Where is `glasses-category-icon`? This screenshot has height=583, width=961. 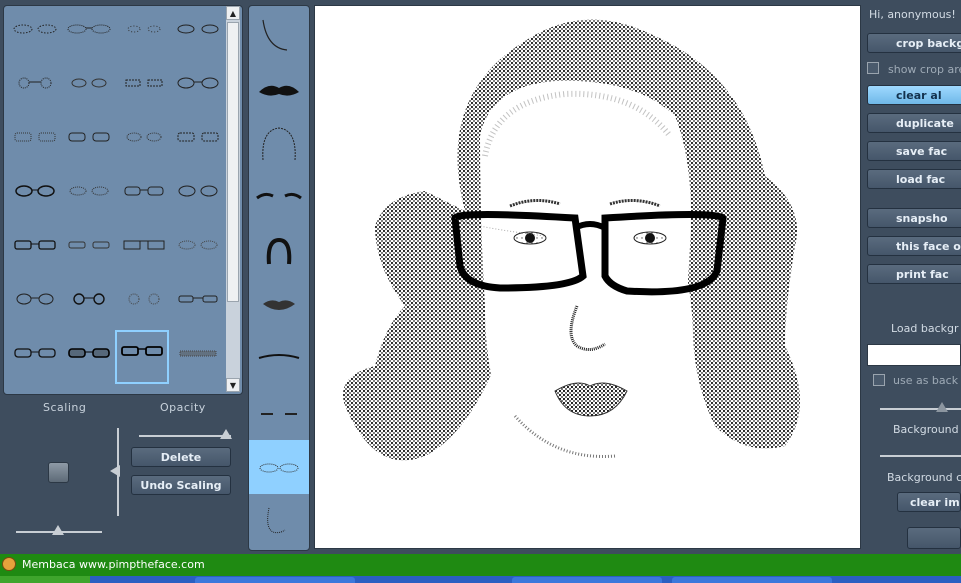
glasses-category-icon is located at coordinates (279, 468).